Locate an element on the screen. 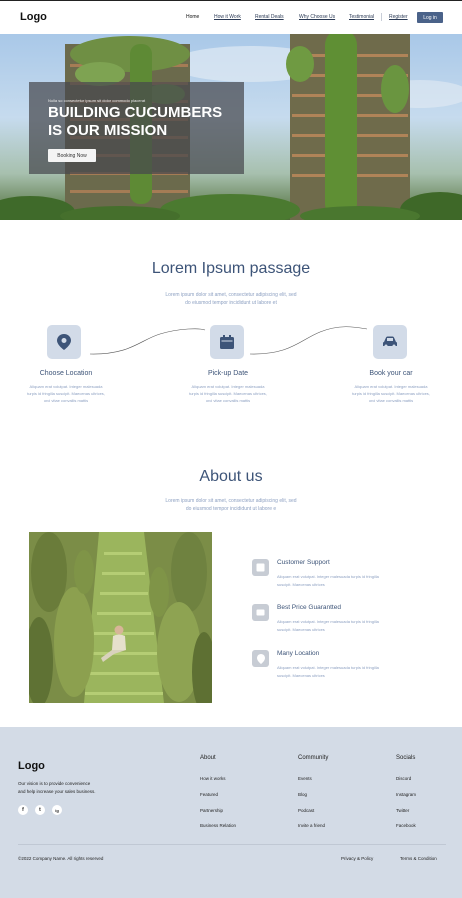  step-car-tile is located at coordinates (390, 342).